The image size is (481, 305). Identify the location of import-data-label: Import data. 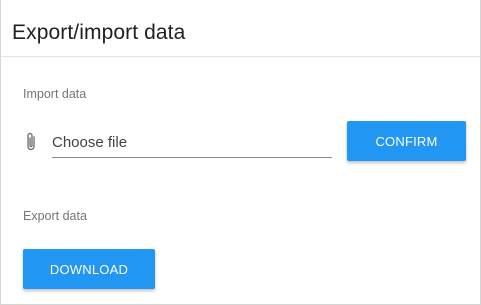
(55, 94).